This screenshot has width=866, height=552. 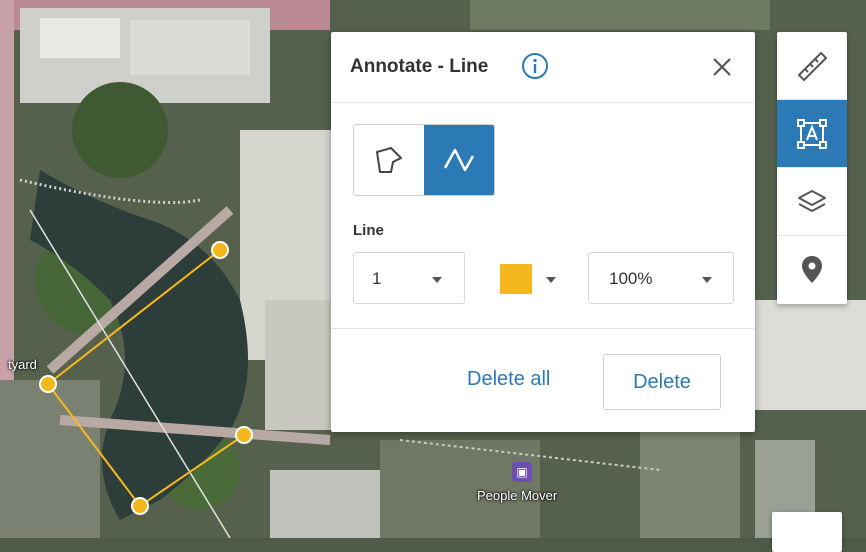 I want to click on line-color-select, so click(x=527, y=278).